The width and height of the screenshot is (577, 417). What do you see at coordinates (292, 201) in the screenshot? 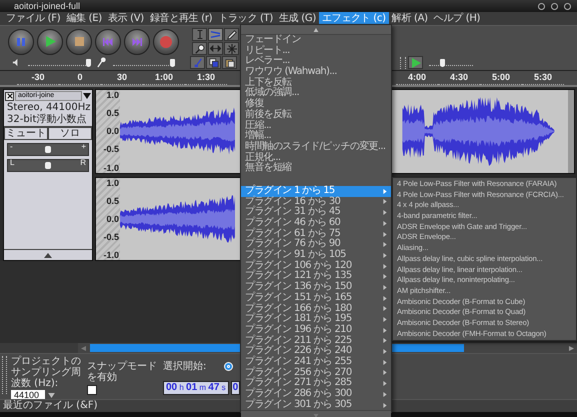
I see `submenu-item-label: プラグイン 16 から 30` at bounding box center [292, 201].